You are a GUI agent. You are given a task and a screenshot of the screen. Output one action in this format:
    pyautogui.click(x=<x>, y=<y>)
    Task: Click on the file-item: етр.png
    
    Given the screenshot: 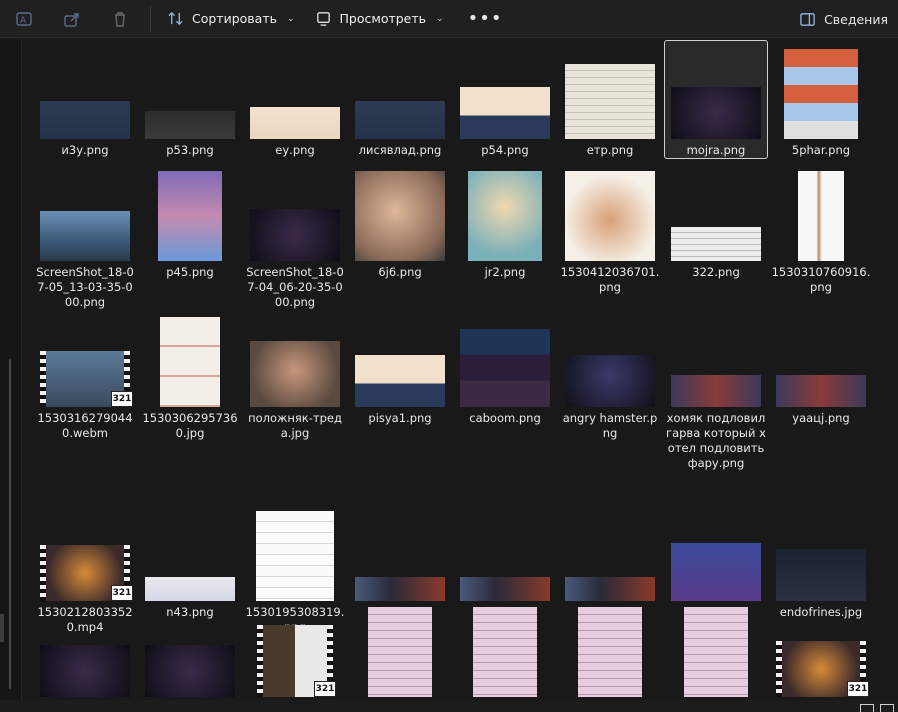 What is the action you would take?
    pyautogui.click(x=610, y=99)
    